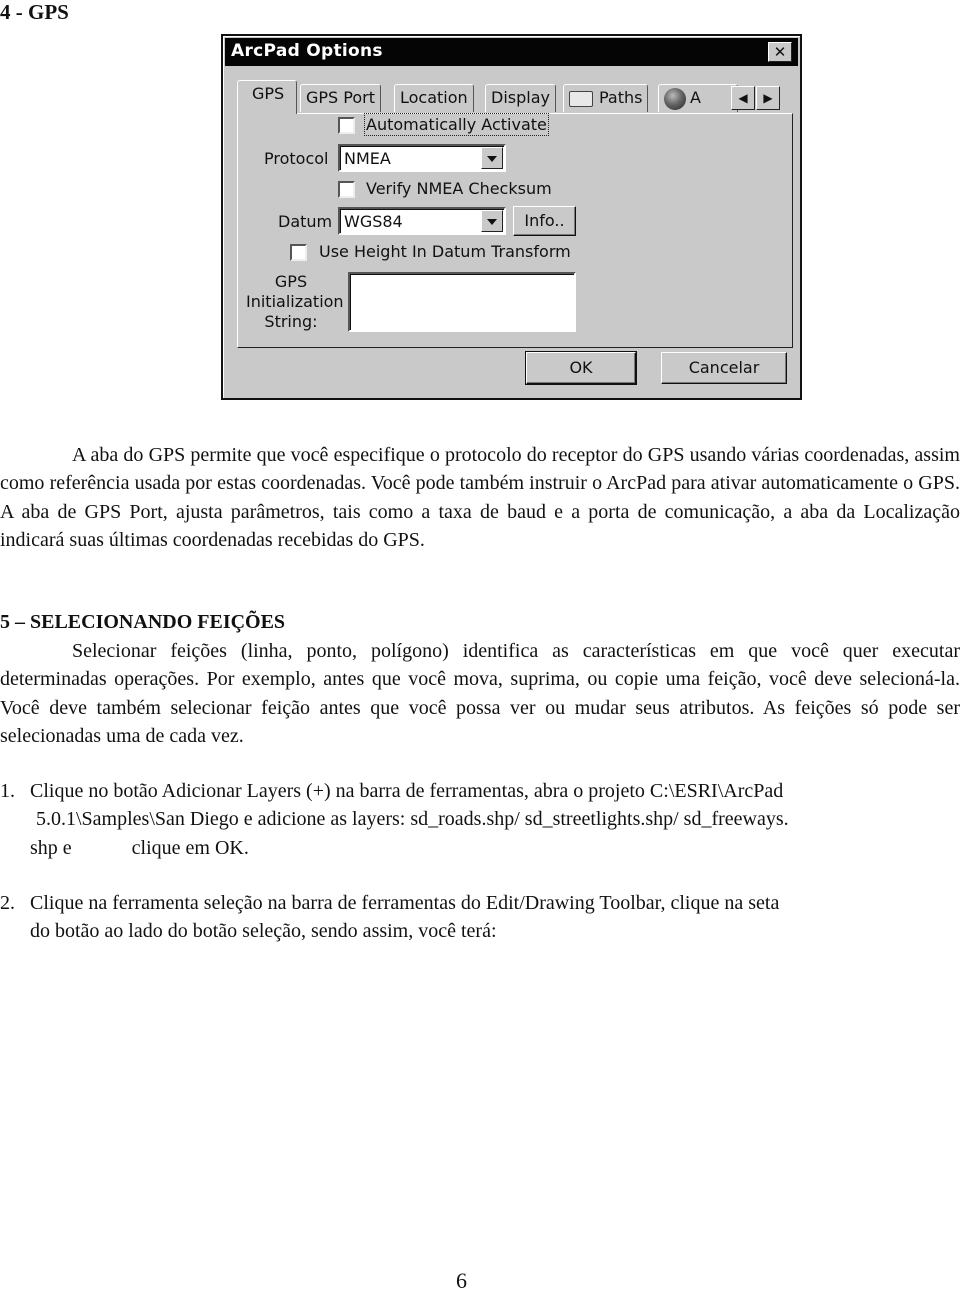 This screenshot has height=1294, width=960. Describe the element at coordinates (511, 52) in the screenshot. I see `dialog-titlebar: ArcPad Options ✕` at that location.